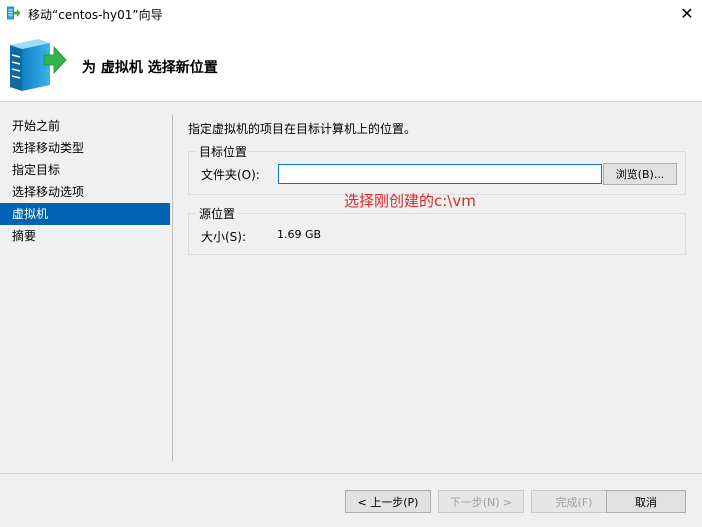 The image size is (702, 527). I want to click on finish-button: 完成(F), so click(574, 501).